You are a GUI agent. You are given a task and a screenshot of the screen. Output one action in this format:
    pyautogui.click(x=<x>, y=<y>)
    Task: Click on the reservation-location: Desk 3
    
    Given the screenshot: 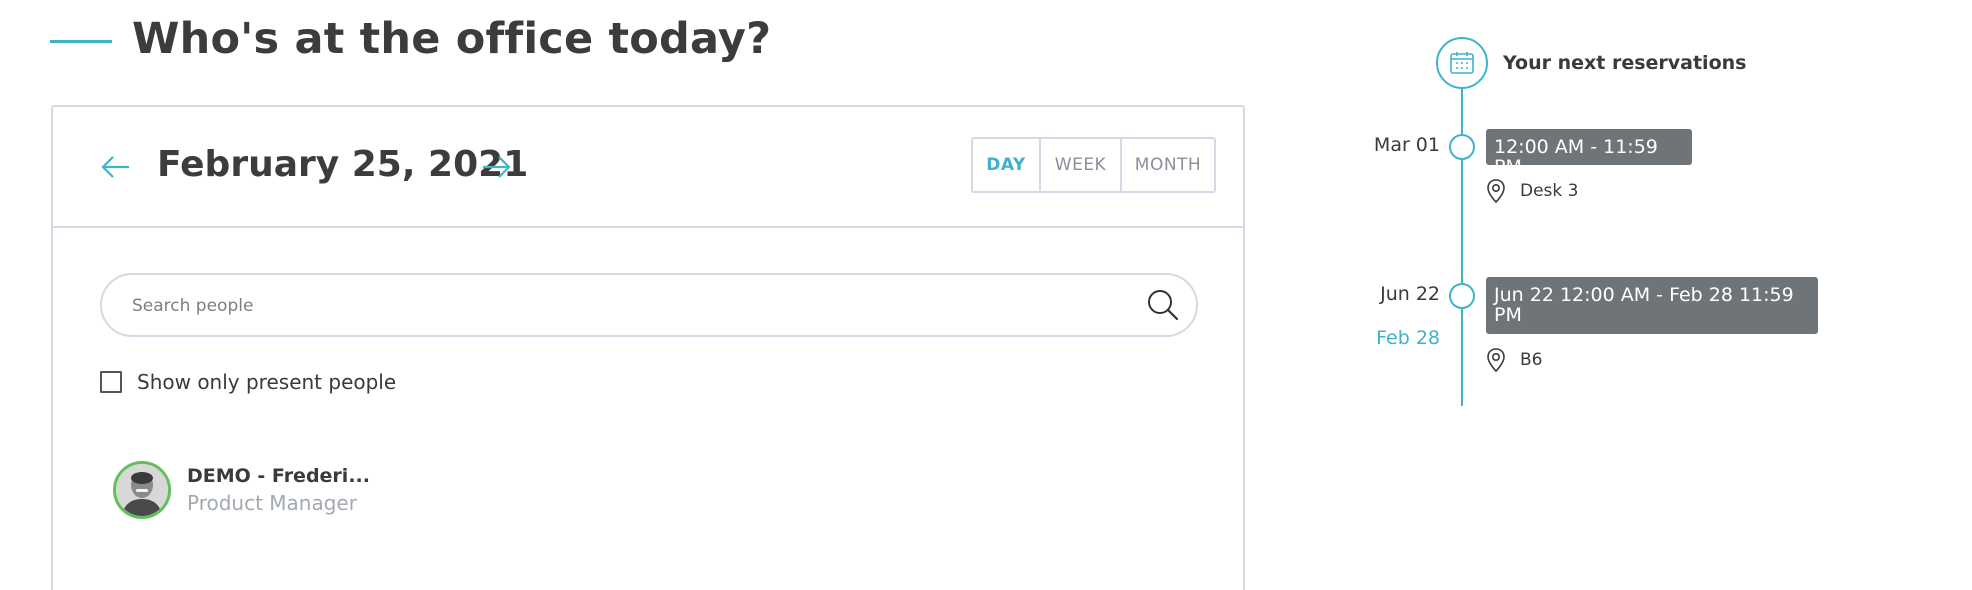 What is the action you would take?
    pyautogui.click(x=1532, y=191)
    